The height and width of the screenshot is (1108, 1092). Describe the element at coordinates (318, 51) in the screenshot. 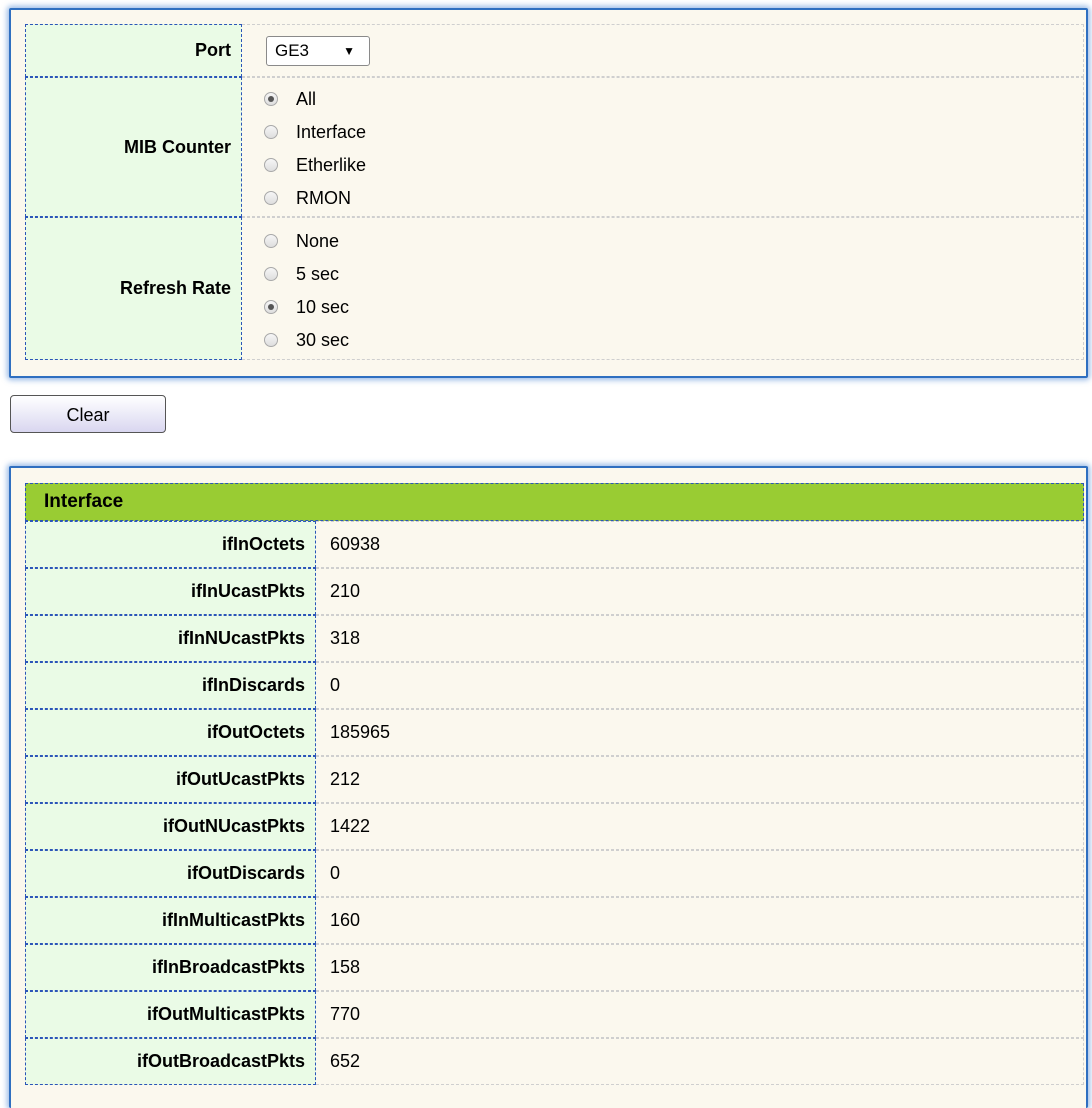

I see `port-select: GE3 ▼` at that location.